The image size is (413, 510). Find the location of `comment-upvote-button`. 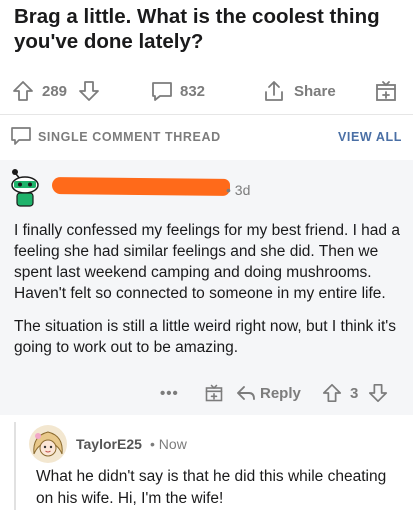

comment-upvote-button is located at coordinates (332, 393).